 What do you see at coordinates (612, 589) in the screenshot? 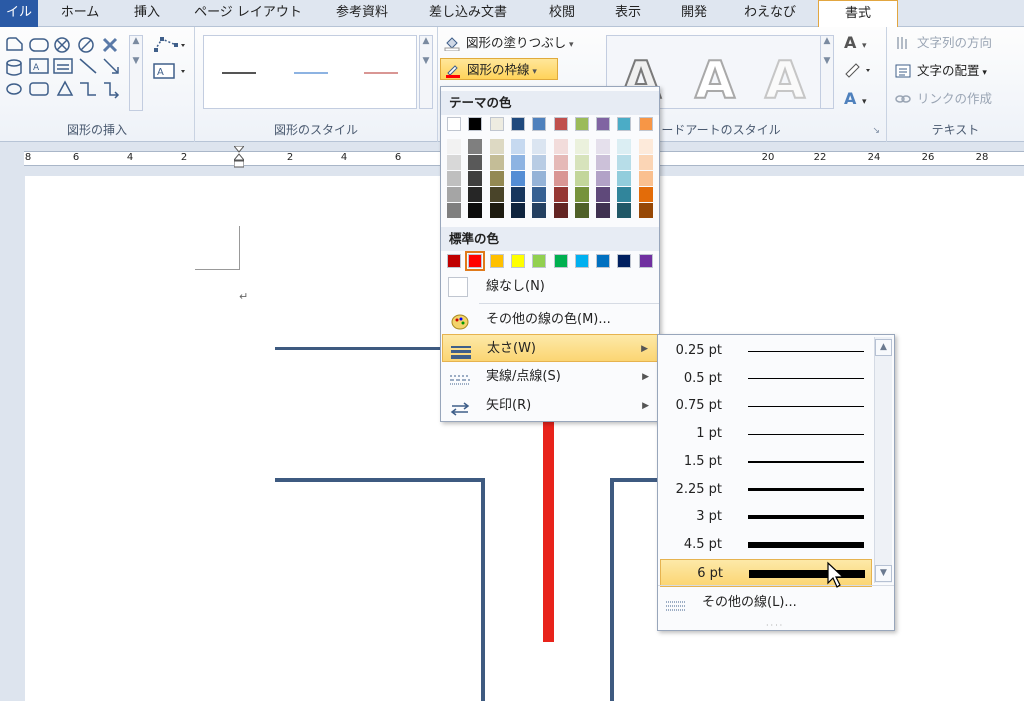
I see `shape-line-right-v` at bounding box center [612, 589].